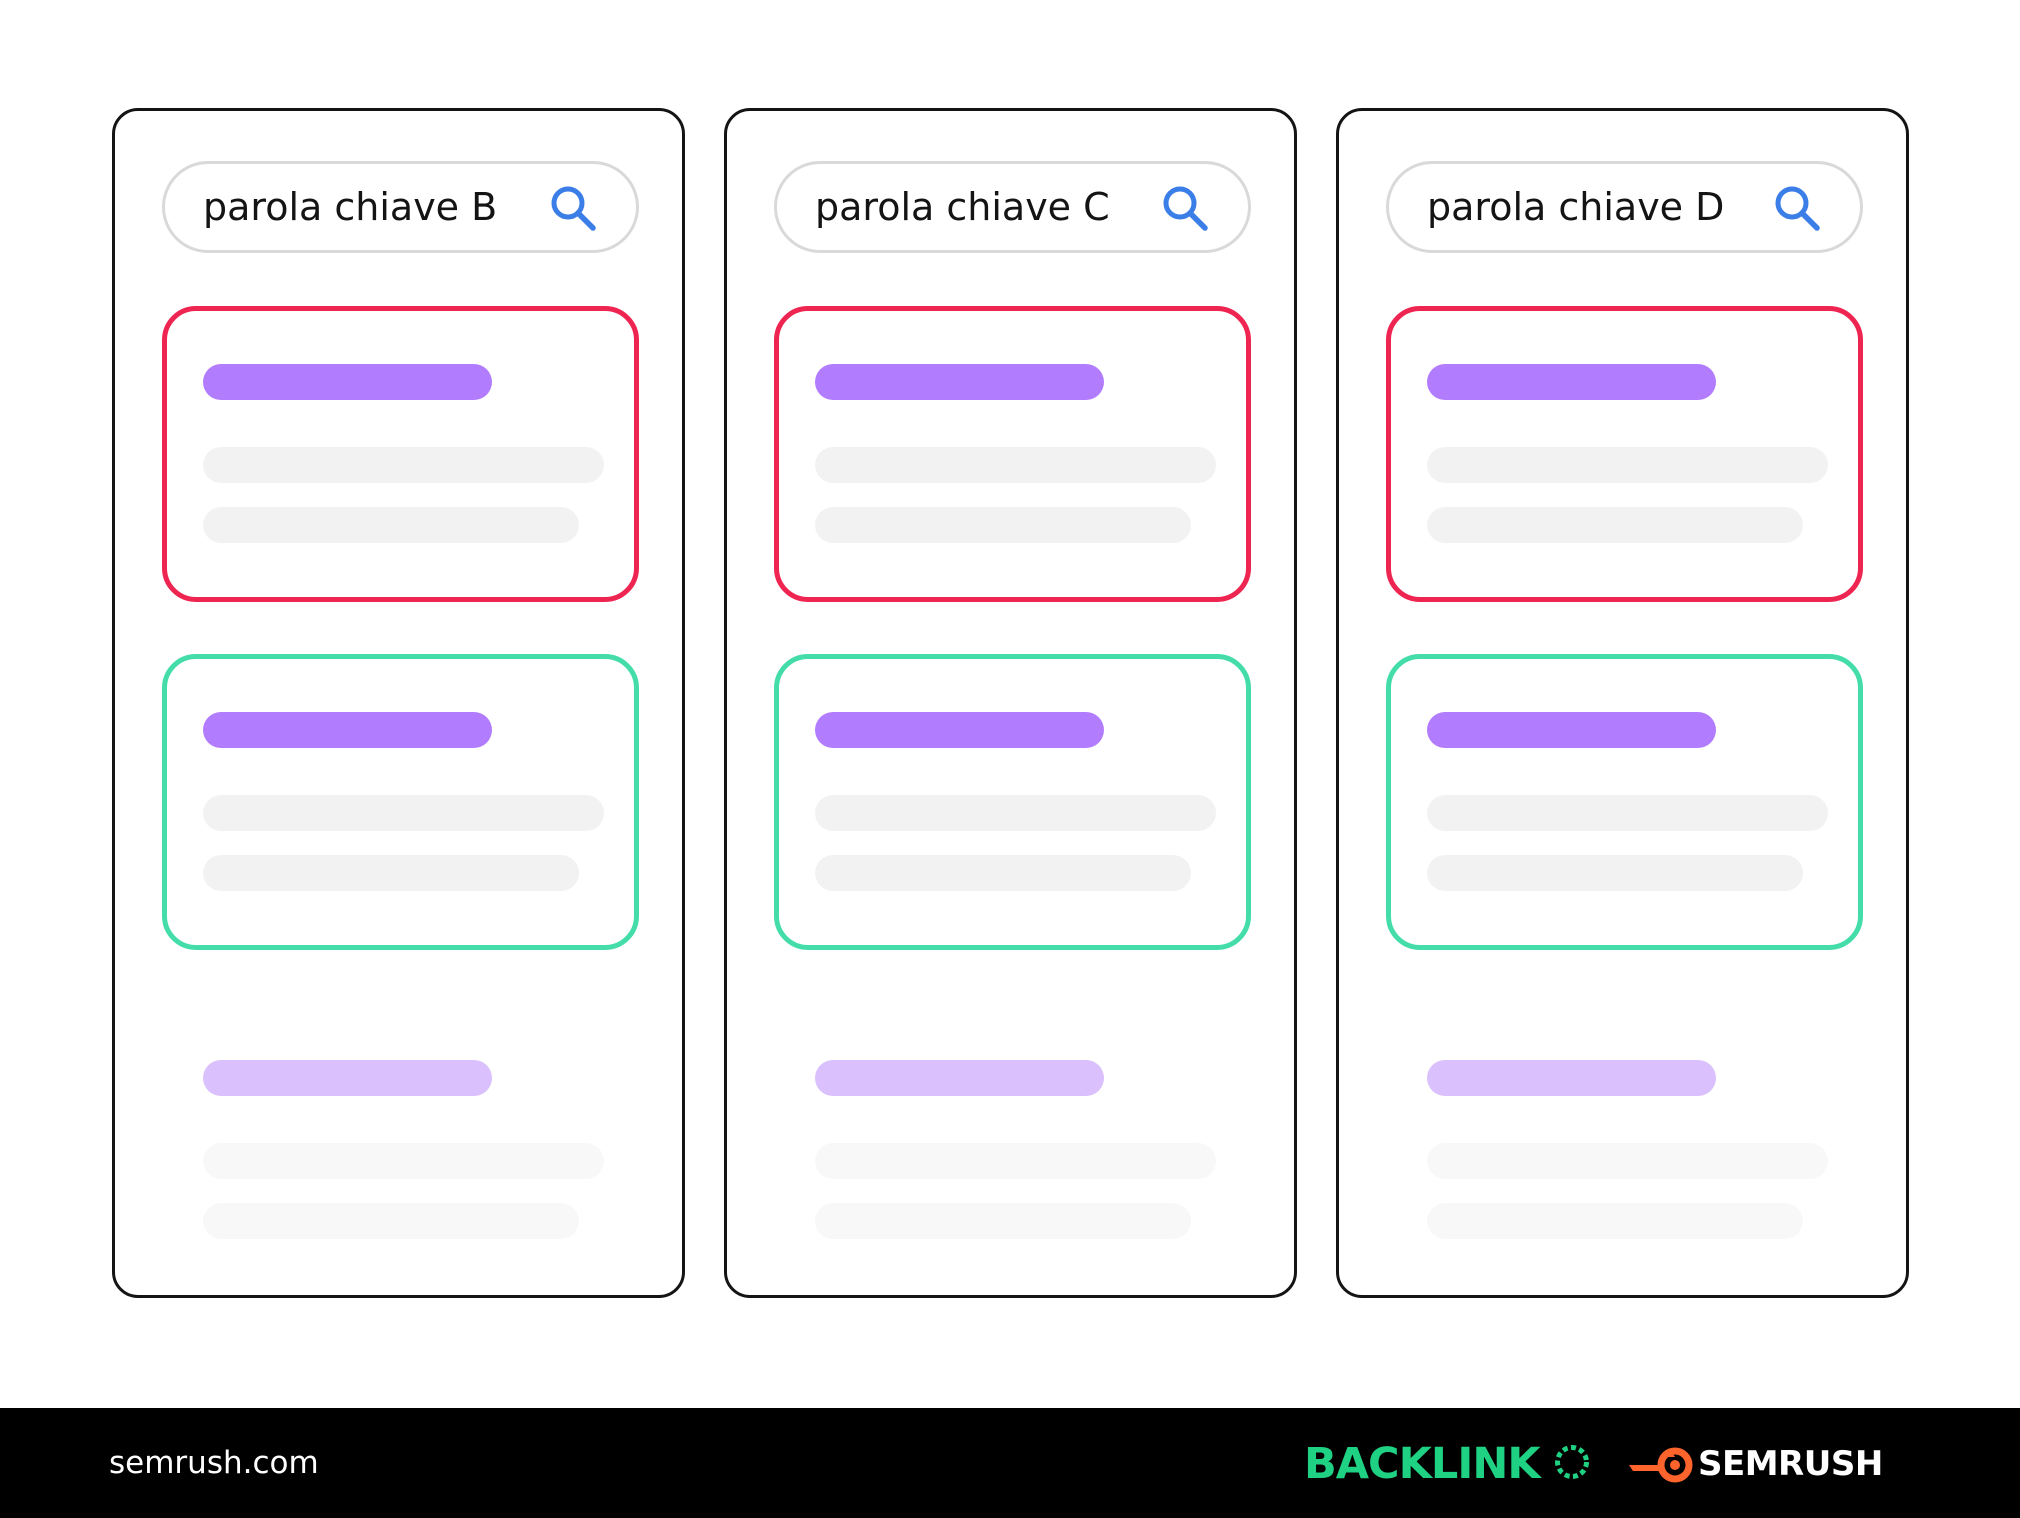 Image resolution: width=2020 pixels, height=1518 pixels. What do you see at coordinates (1576, 207) in the screenshot?
I see `search-query: parola chiave D` at bounding box center [1576, 207].